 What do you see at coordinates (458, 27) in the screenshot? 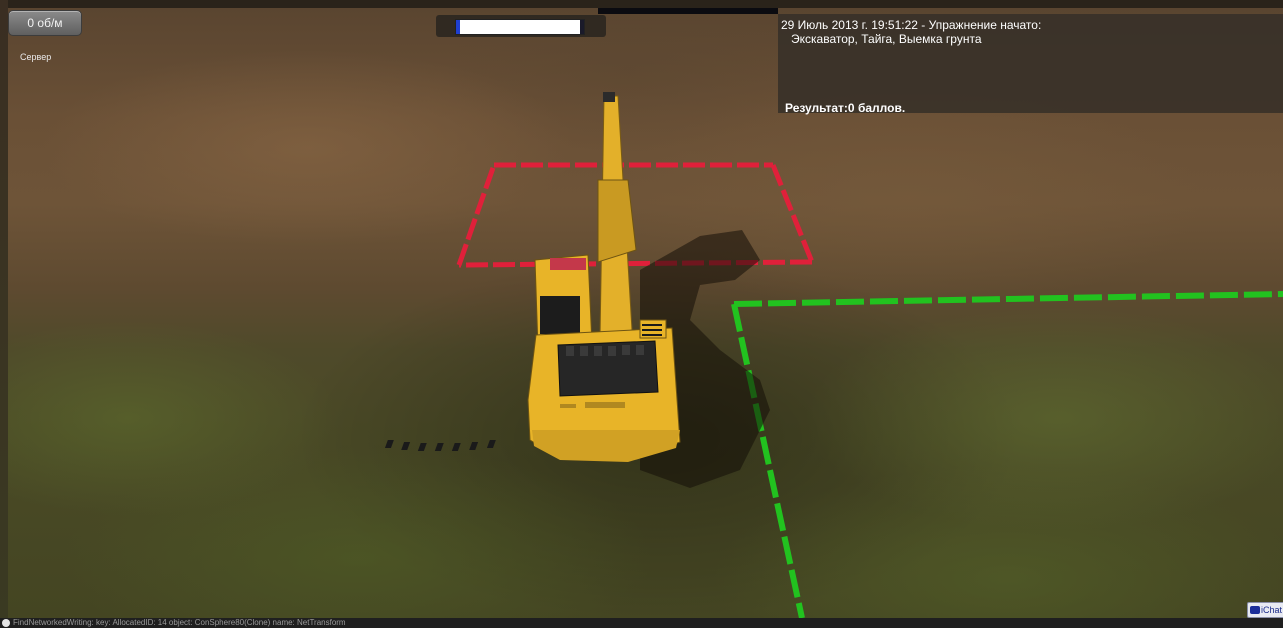
I see `progress-cap` at bounding box center [458, 27].